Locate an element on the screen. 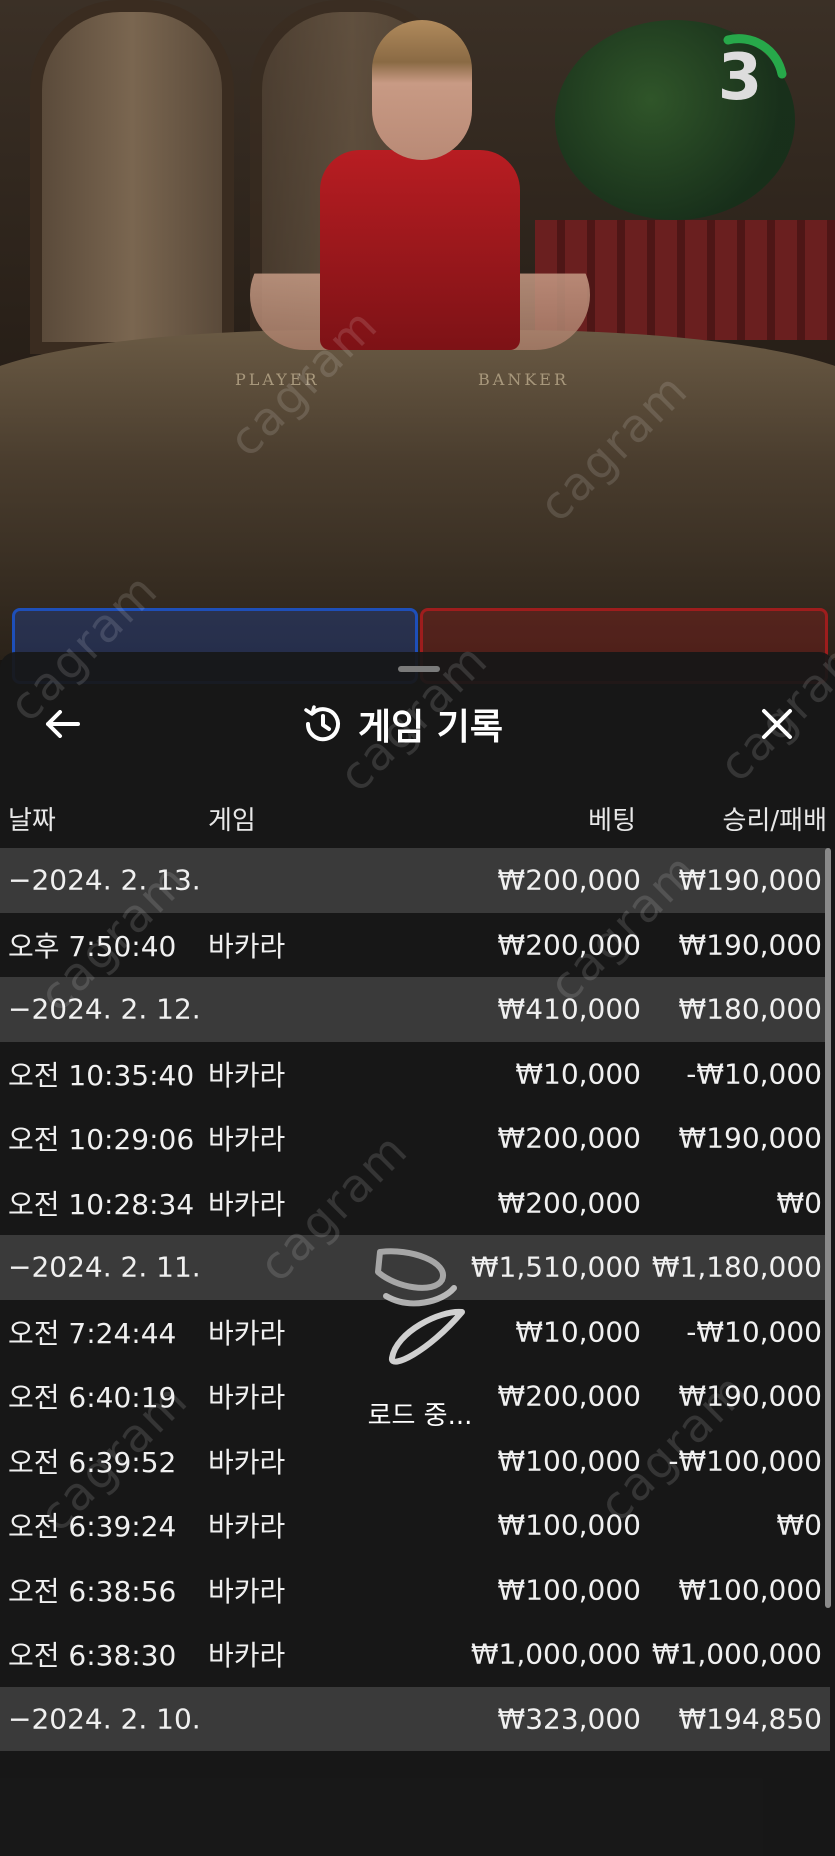 This screenshot has height=1856, width=835. history-row: 오전 6:38:30 바카라 ₩1,000,000 ₩1,000,000 is located at coordinates (415, 1654).